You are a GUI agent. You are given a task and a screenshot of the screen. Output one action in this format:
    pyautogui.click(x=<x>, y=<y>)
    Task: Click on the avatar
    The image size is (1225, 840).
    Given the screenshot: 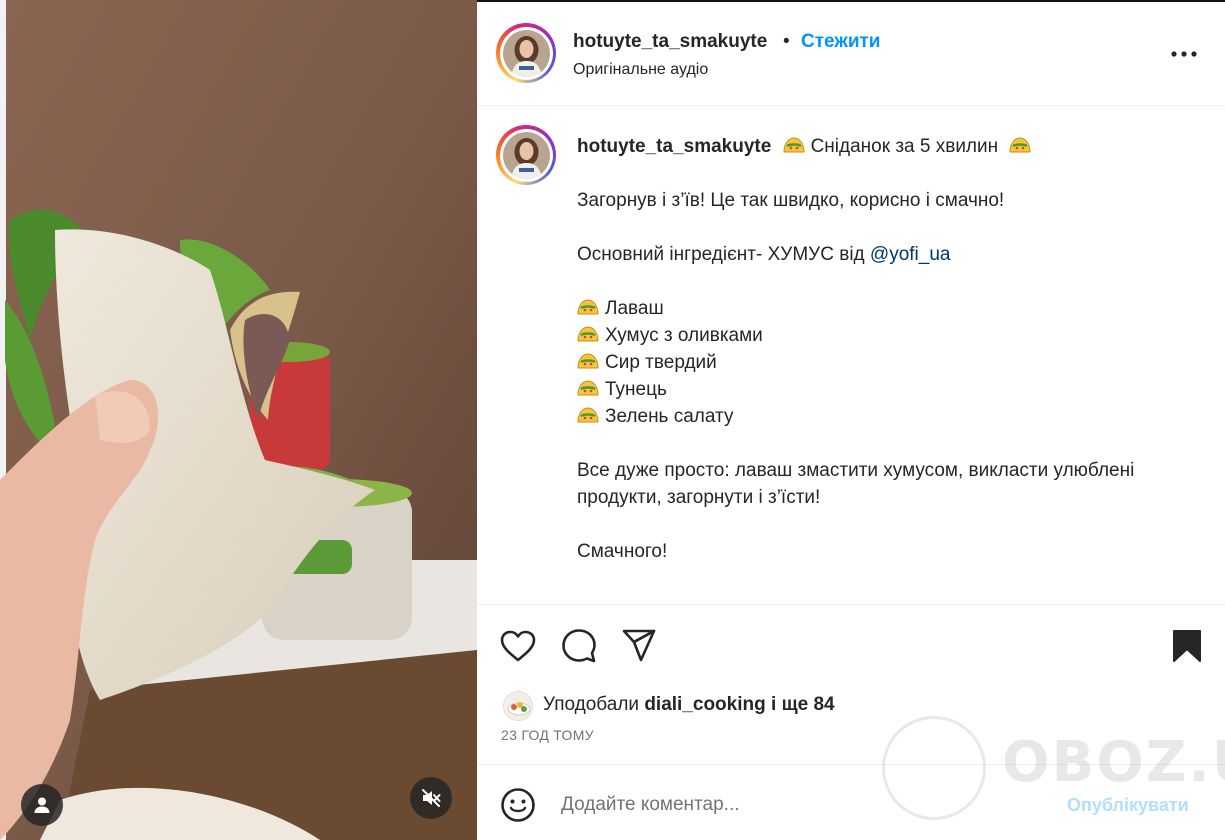 What is the action you would take?
    pyautogui.click(x=526, y=53)
    